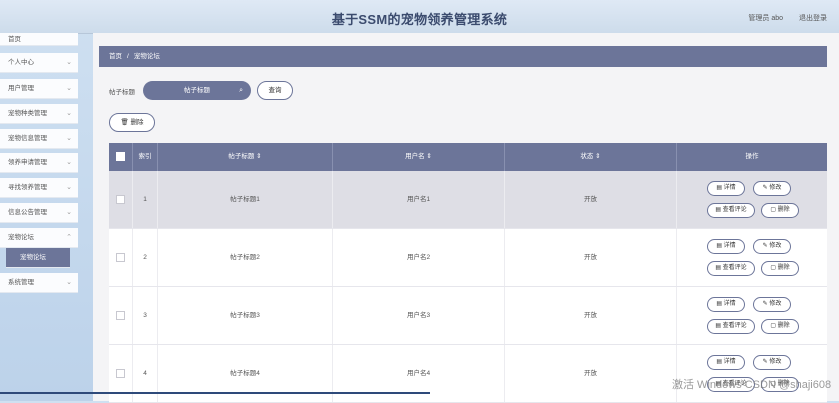 The image size is (839, 403). I want to click on sidebar-item-label: 系统管理, so click(21, 282).